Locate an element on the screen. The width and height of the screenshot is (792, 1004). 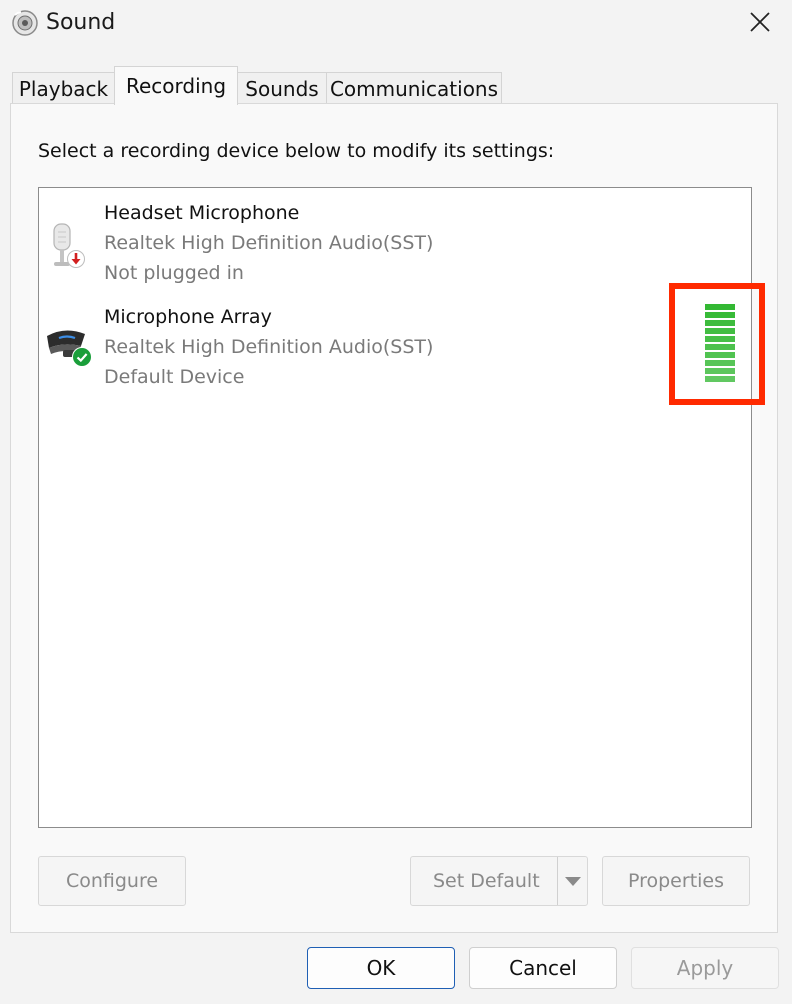
tab-label: Communications is located at coordinates (414, 88).